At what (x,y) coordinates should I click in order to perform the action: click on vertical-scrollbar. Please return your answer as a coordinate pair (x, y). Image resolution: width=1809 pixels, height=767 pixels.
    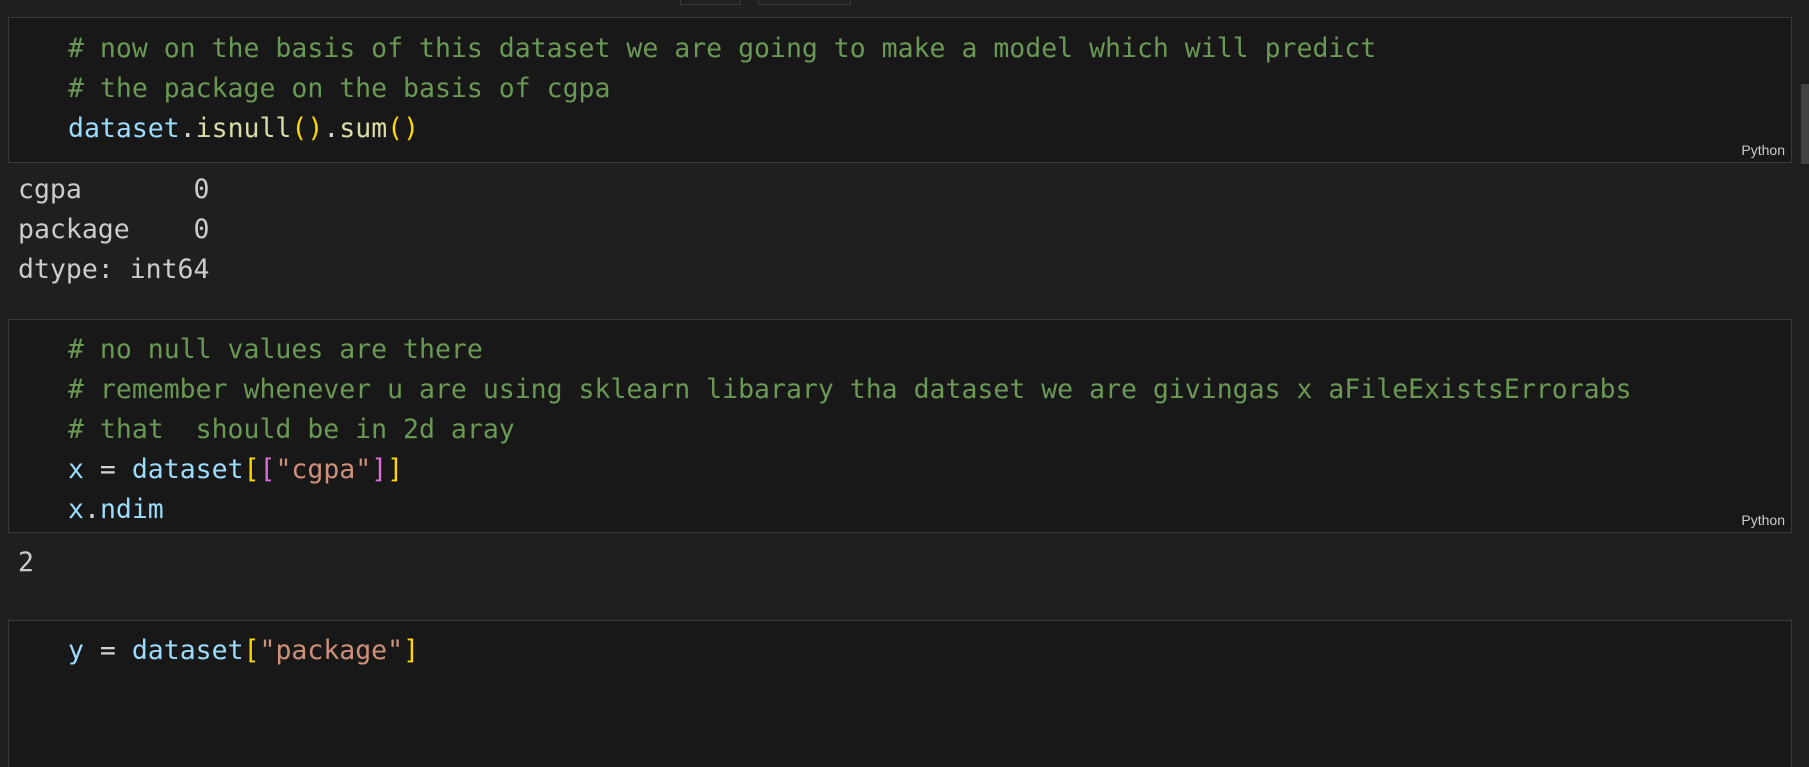
    Looking at the image, I should click on (1804, 383).